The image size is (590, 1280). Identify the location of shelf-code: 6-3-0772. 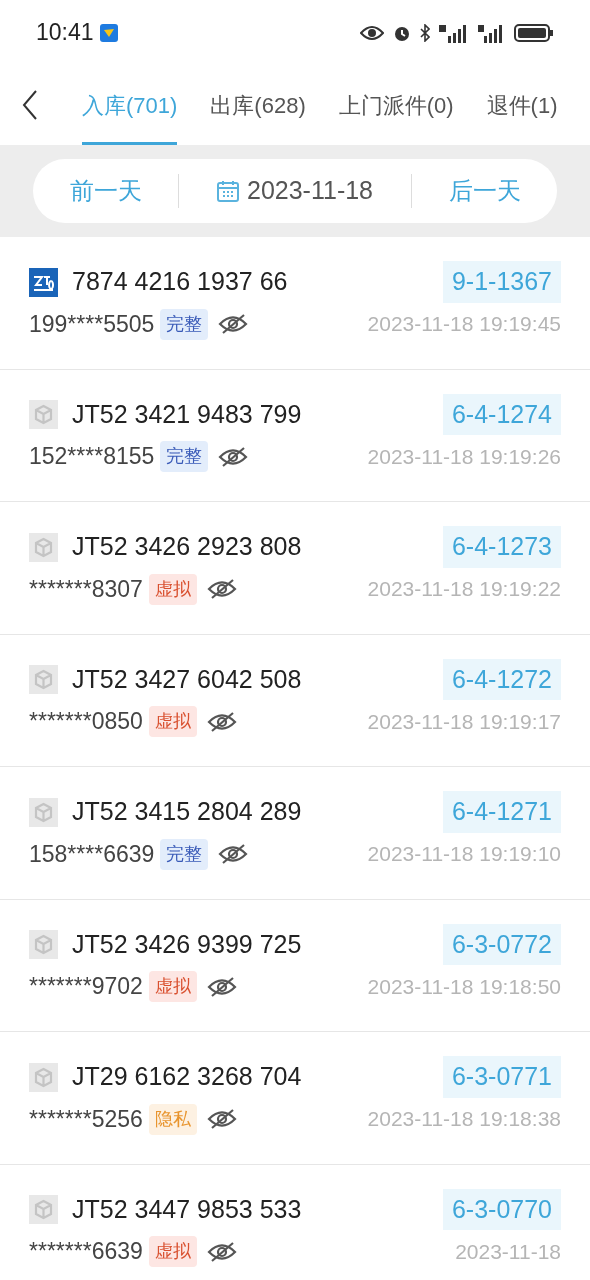
(501, 944).